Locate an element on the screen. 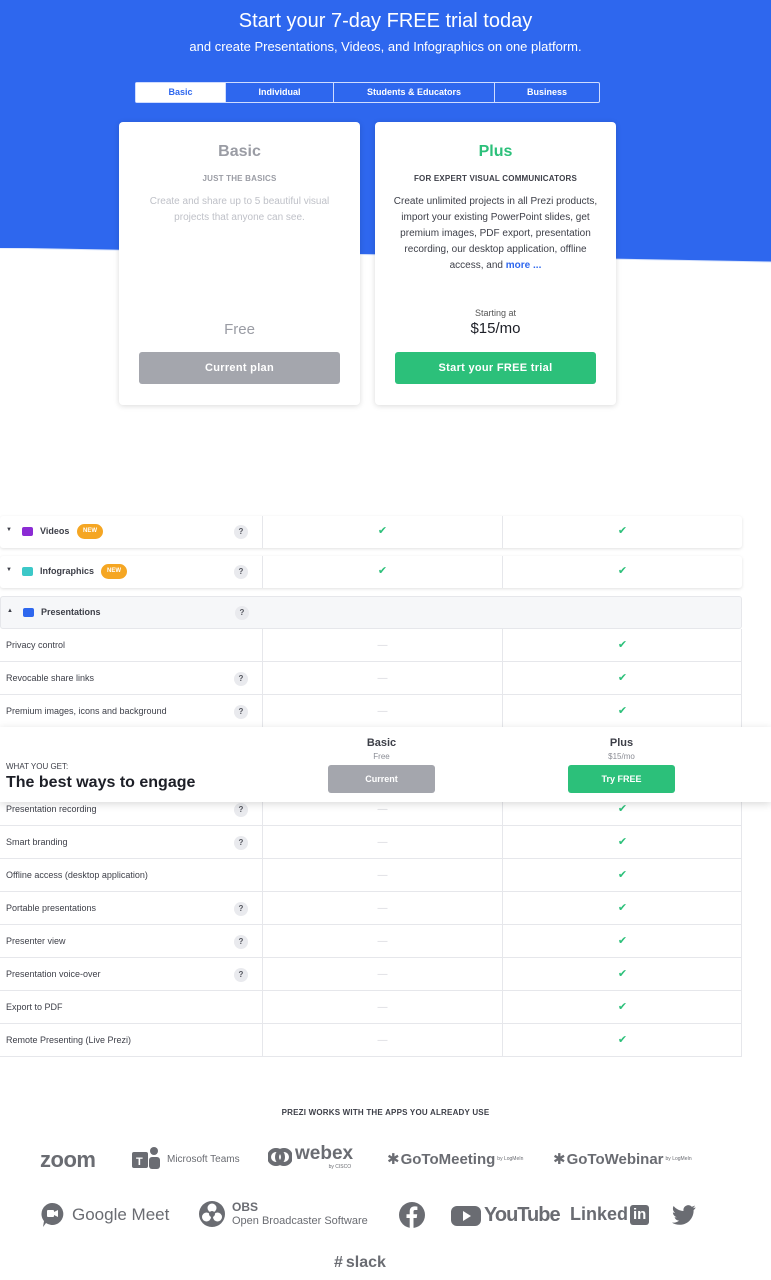  google-meet-logo: Google Meet is located at coordinates (104, 1215).